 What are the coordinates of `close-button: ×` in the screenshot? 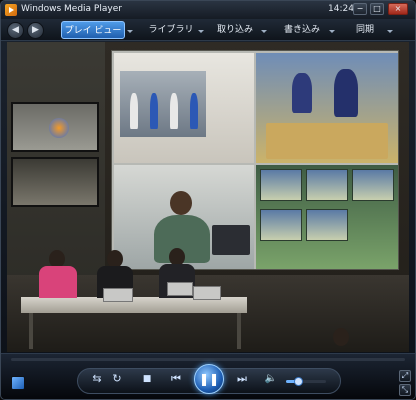 It's located at (398, 9).